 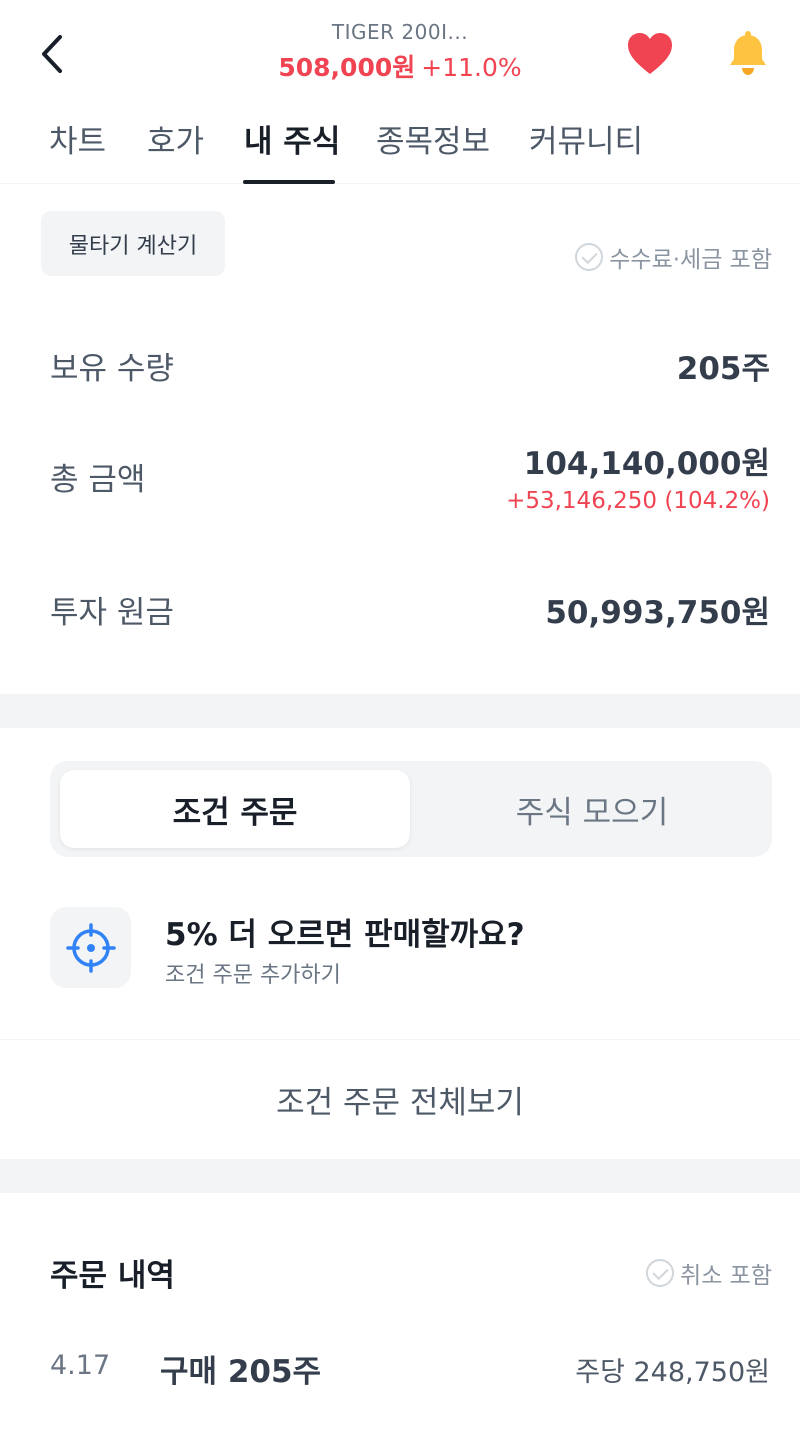 What do you see at coordinates (98, 480) in the screenshot?
I see `total-amount-label: 총 금액` at bounding box center [98, 480].